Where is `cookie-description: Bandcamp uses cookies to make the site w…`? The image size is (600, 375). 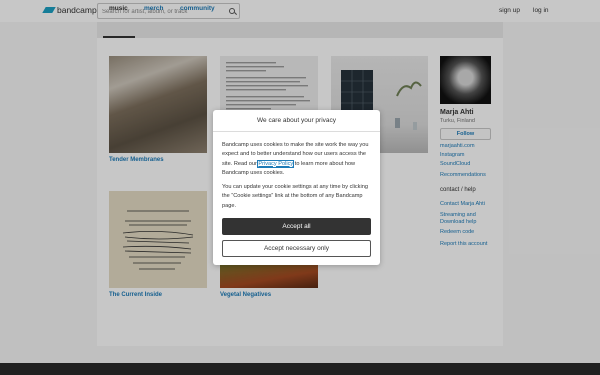 cookie-description: Bandcamp uses cookies to make the site w… is located at coordinates (298, 159).